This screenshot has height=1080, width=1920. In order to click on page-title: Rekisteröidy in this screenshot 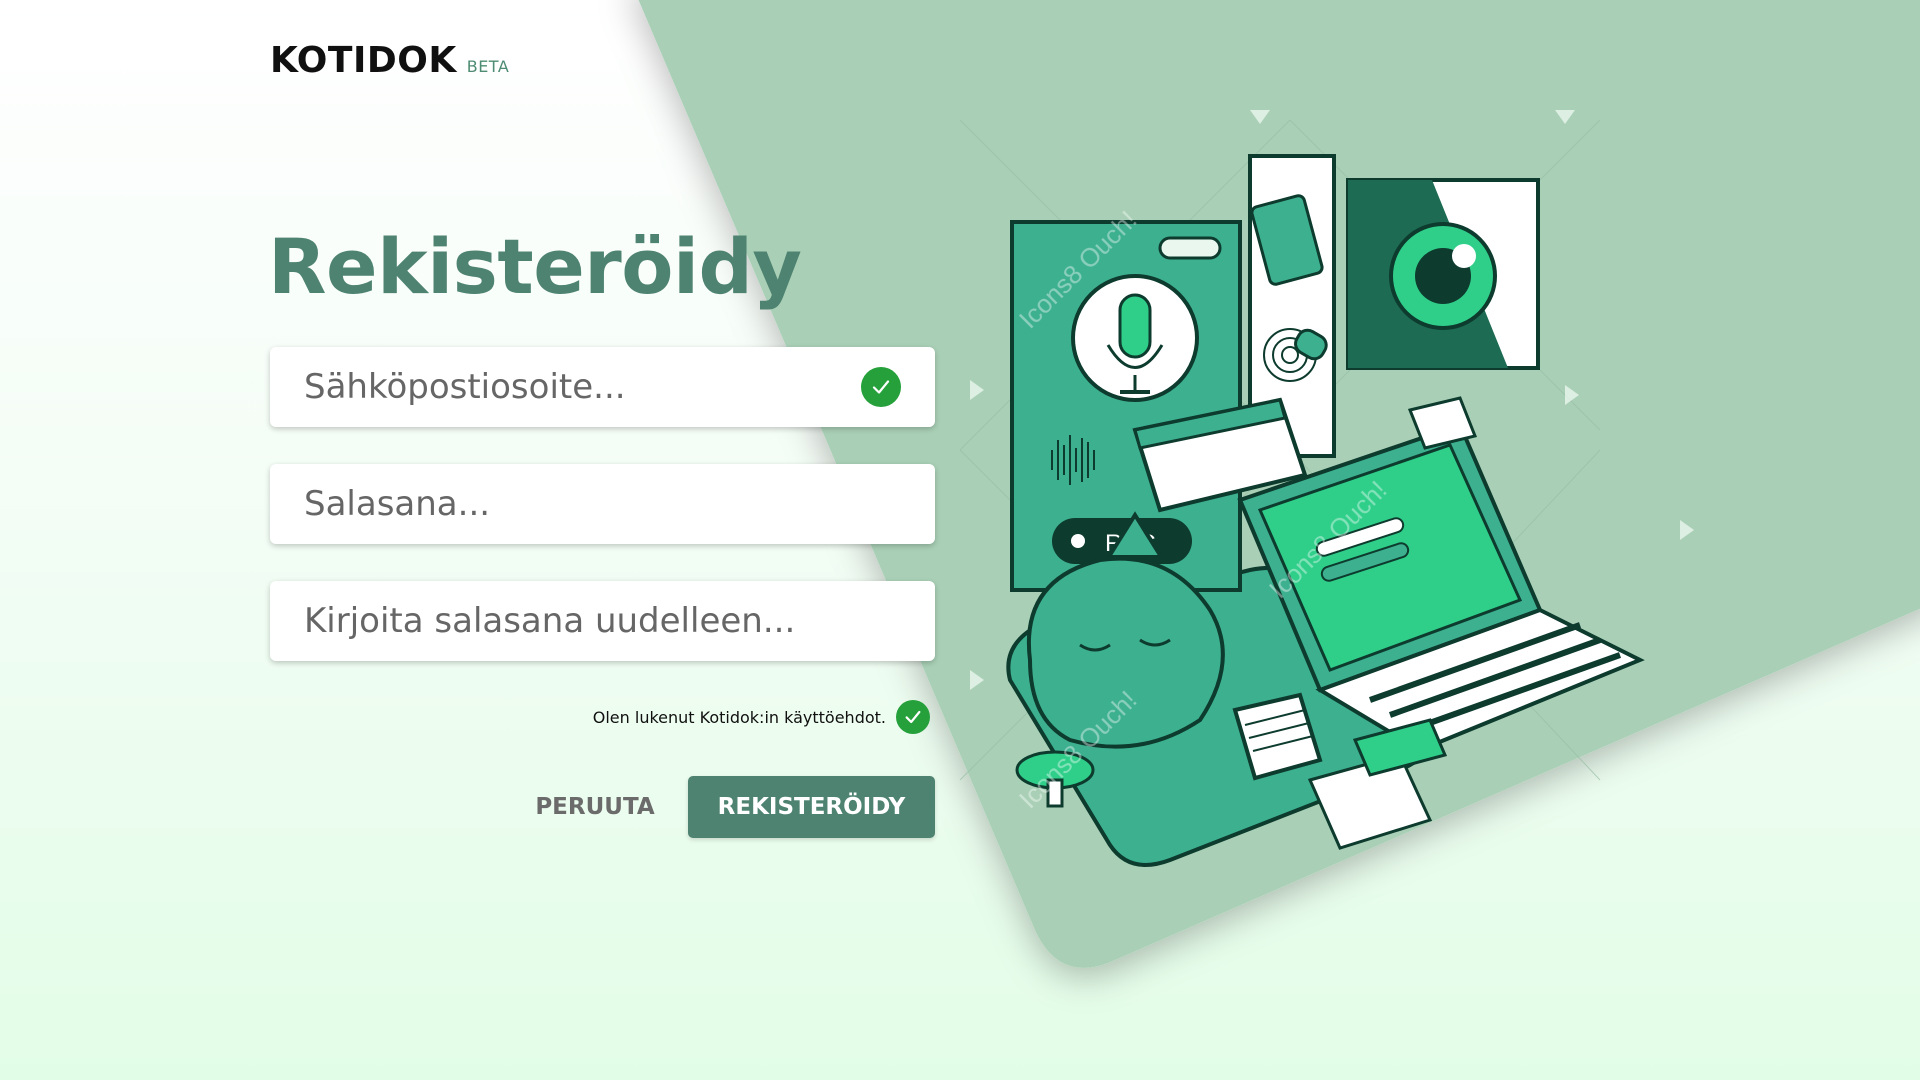, I will do `click(535, 266)`.